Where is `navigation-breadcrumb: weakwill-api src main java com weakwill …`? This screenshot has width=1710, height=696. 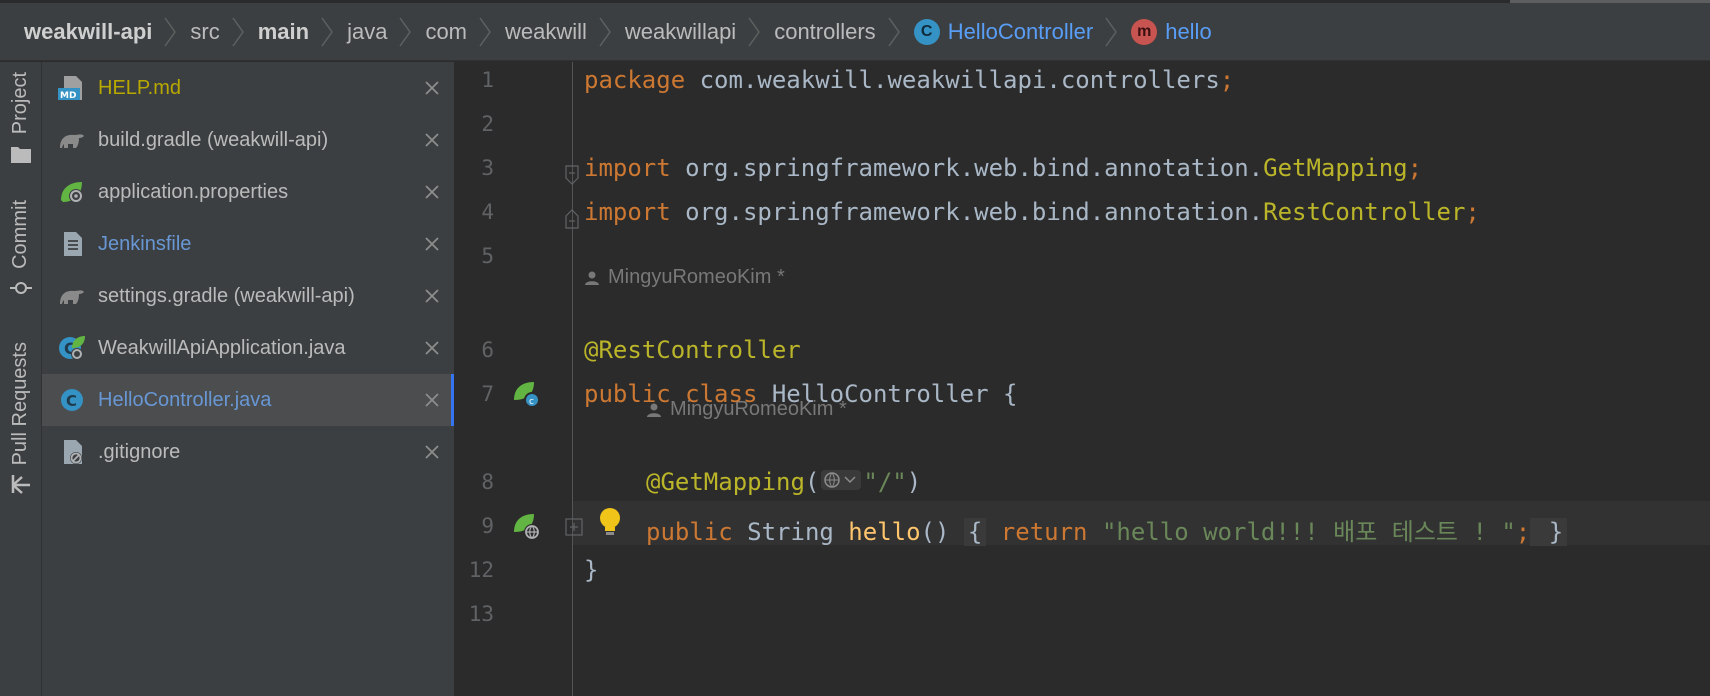
navigation-breadcrumb: weakwill-api src main java com weakwill … is located at coordinates (855, 32).